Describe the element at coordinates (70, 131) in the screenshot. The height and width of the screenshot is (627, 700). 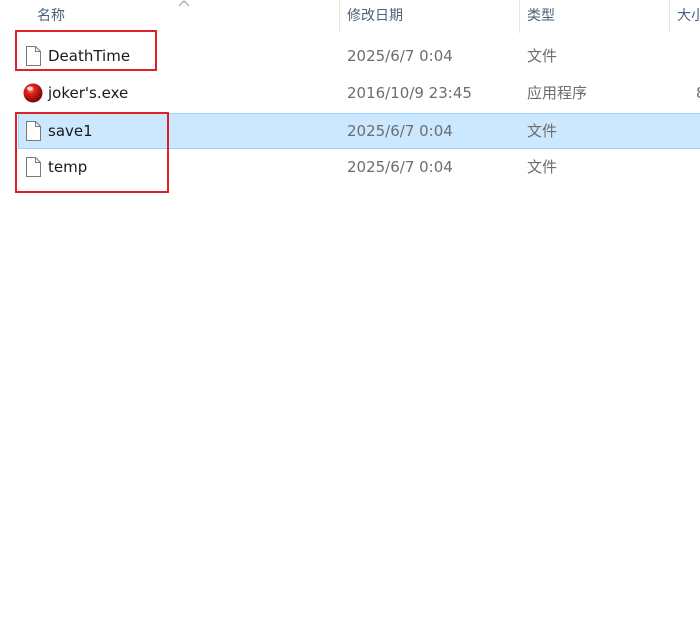
I see `file-name: save1` at that location.